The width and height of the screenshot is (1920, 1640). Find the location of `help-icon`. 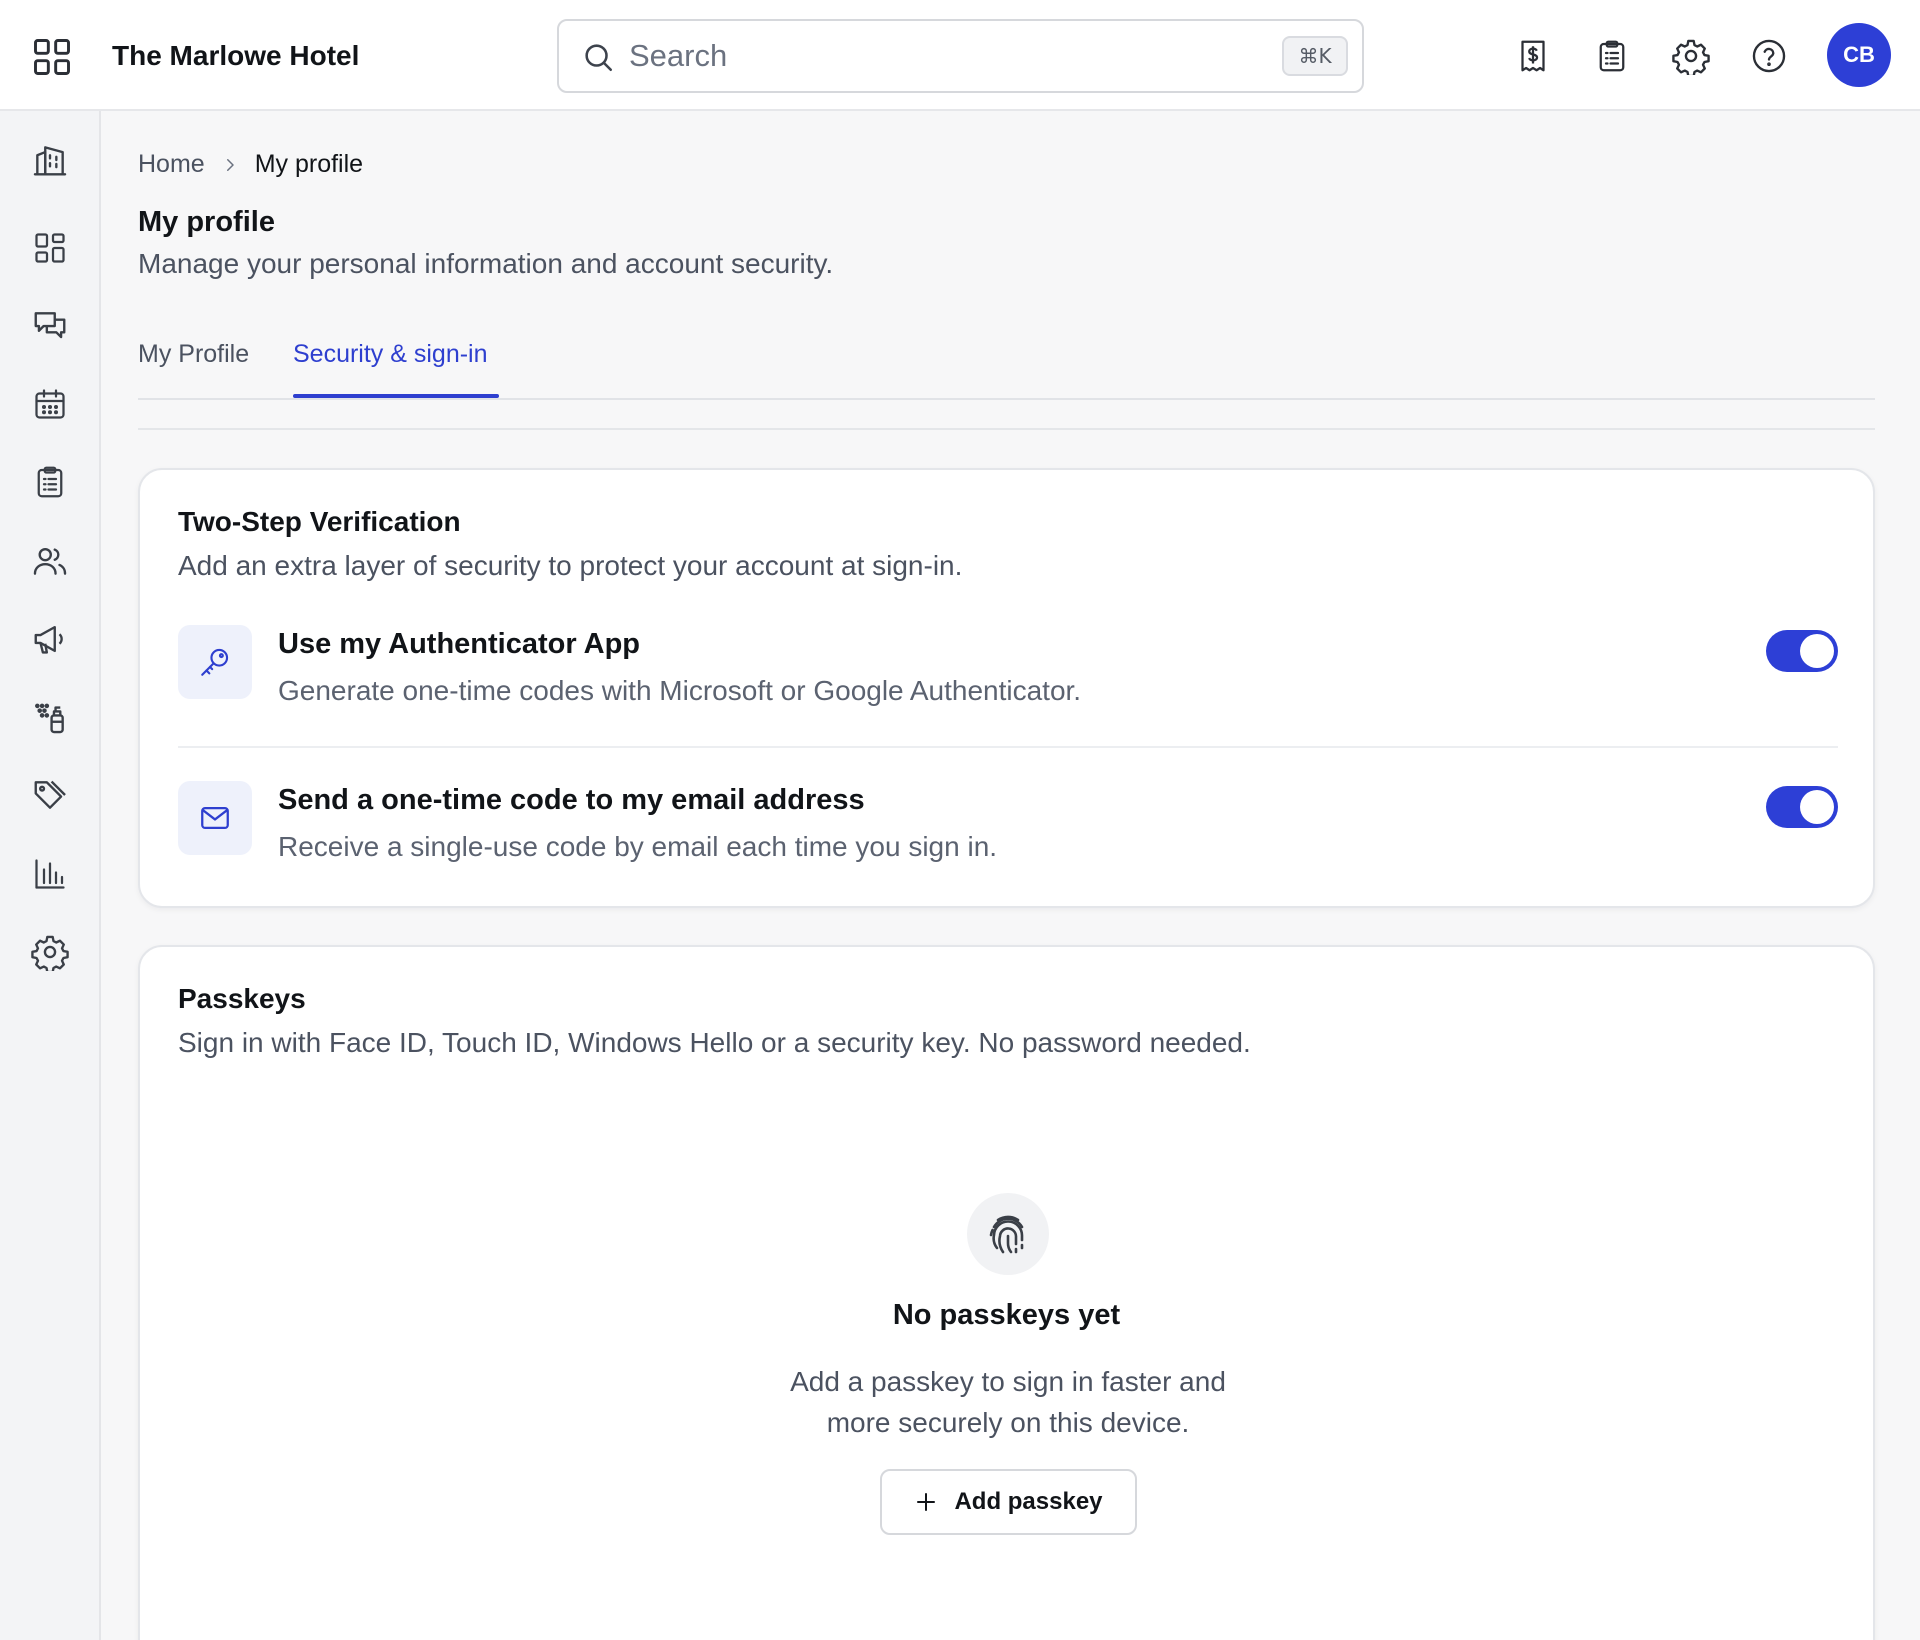

help-icon is located at coordinates (1769, 56).